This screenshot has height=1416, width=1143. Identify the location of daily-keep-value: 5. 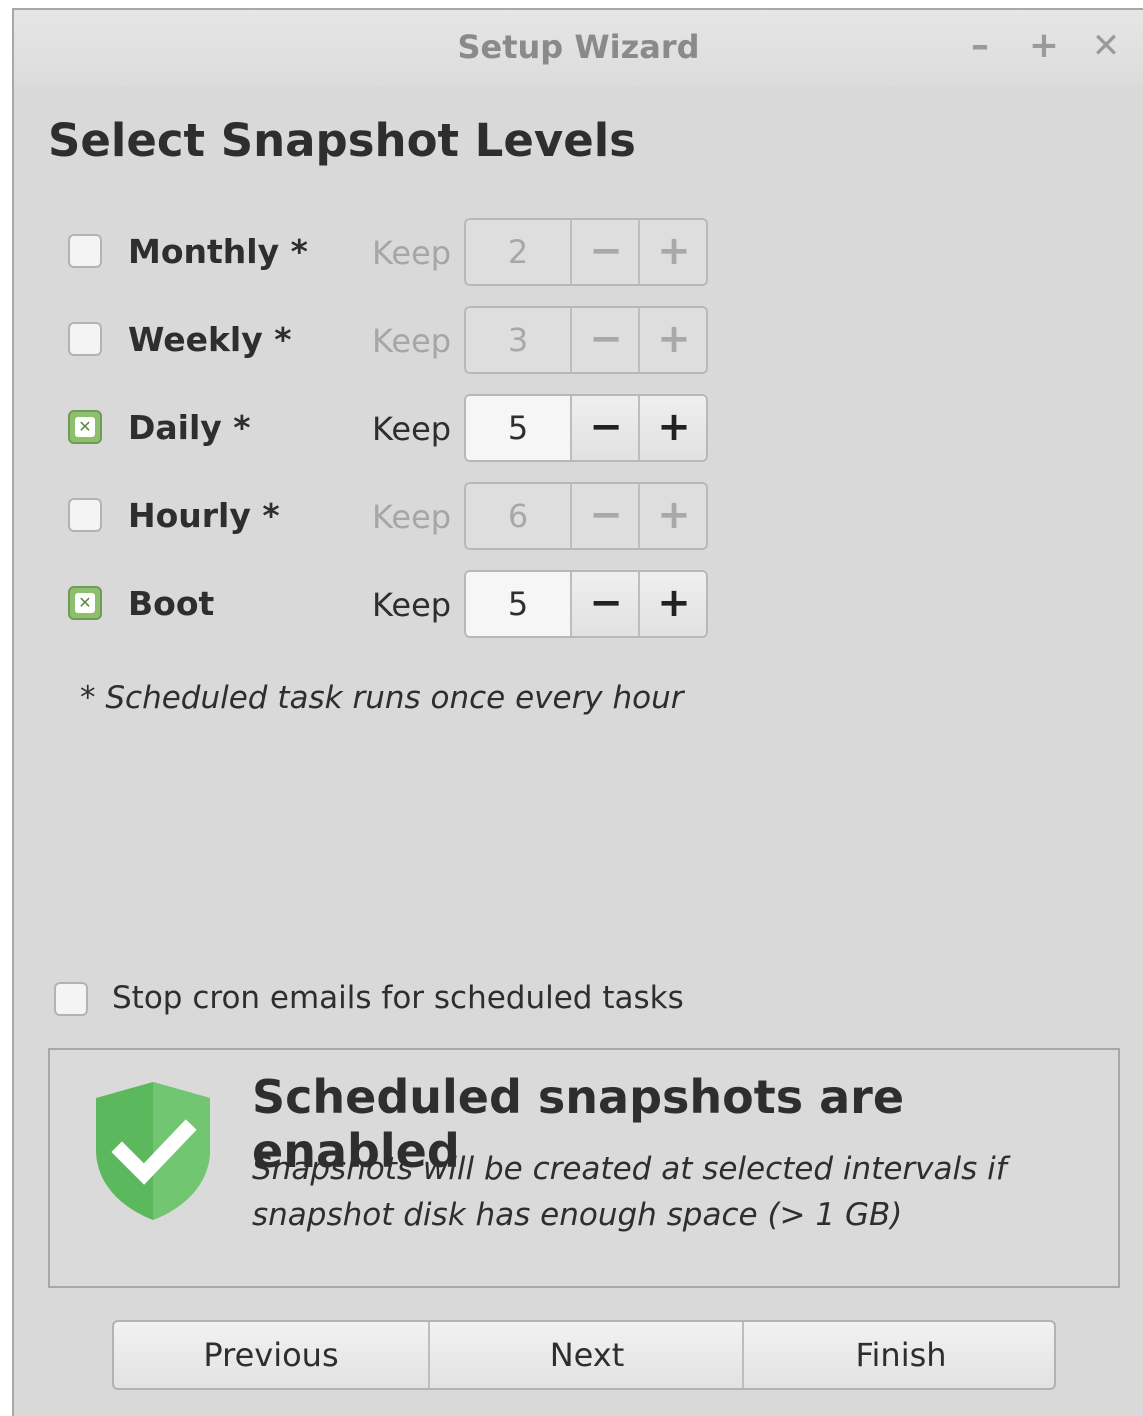
(518, 428).